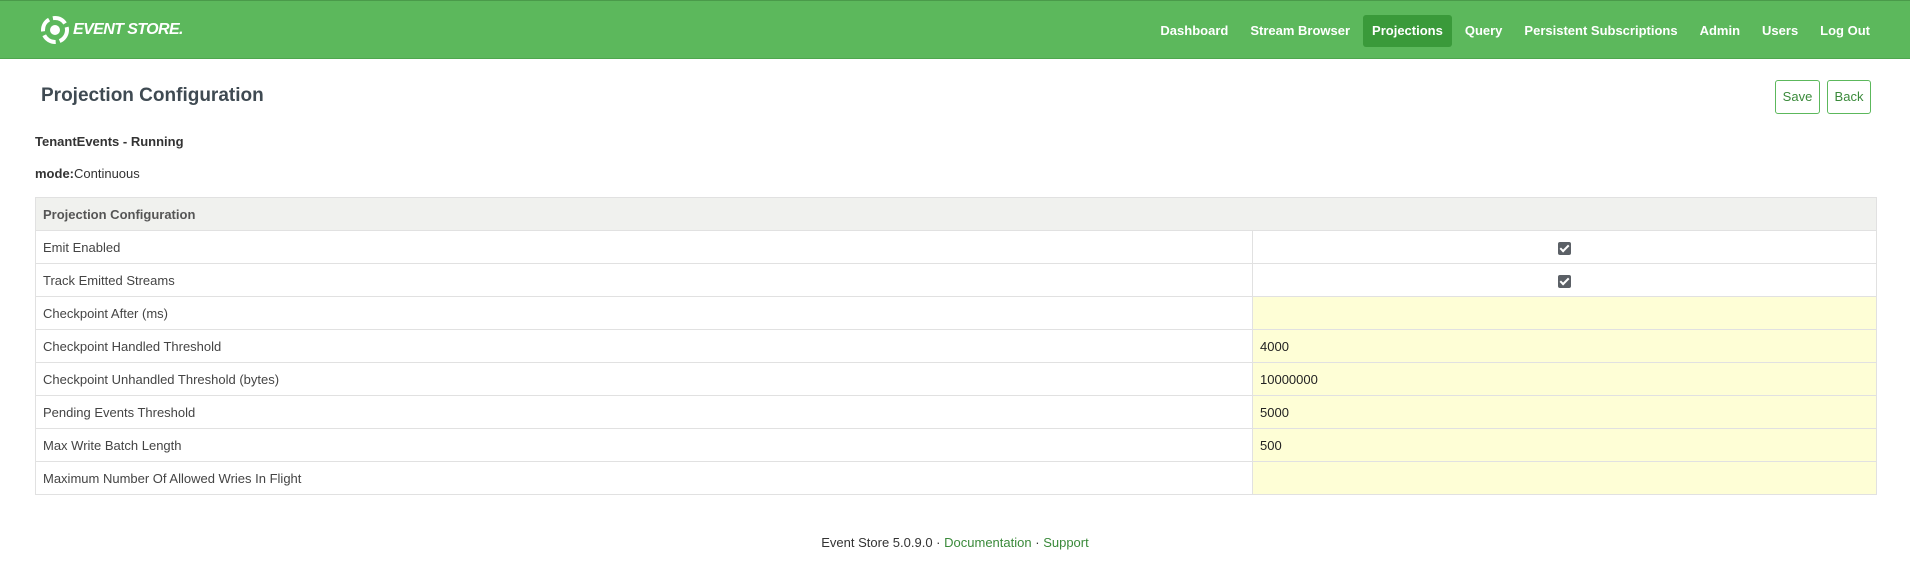 The image size is (1910, 587). I want to click on table-row: Max Write Batch Length, so click(956, 445).